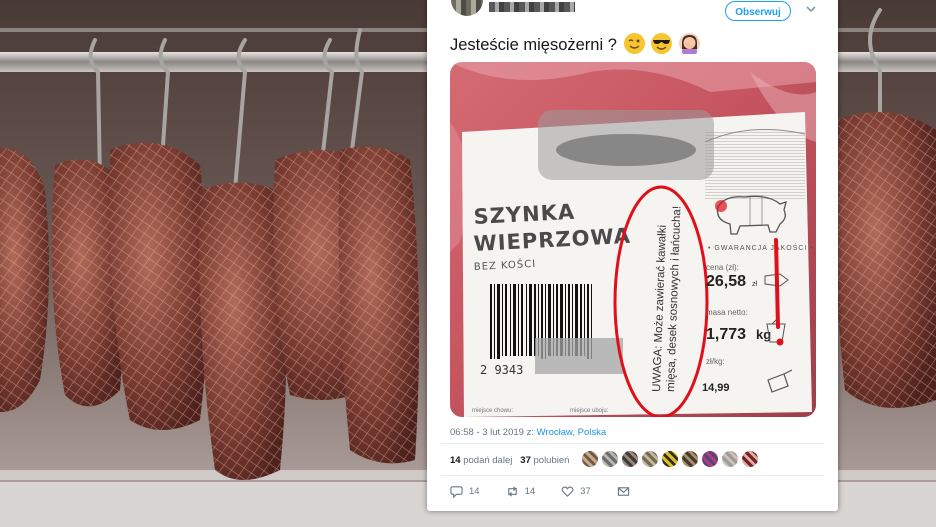 The height and width of the screenshot is (527, 936). I want to click on like-count: 37, so click(585, 491).